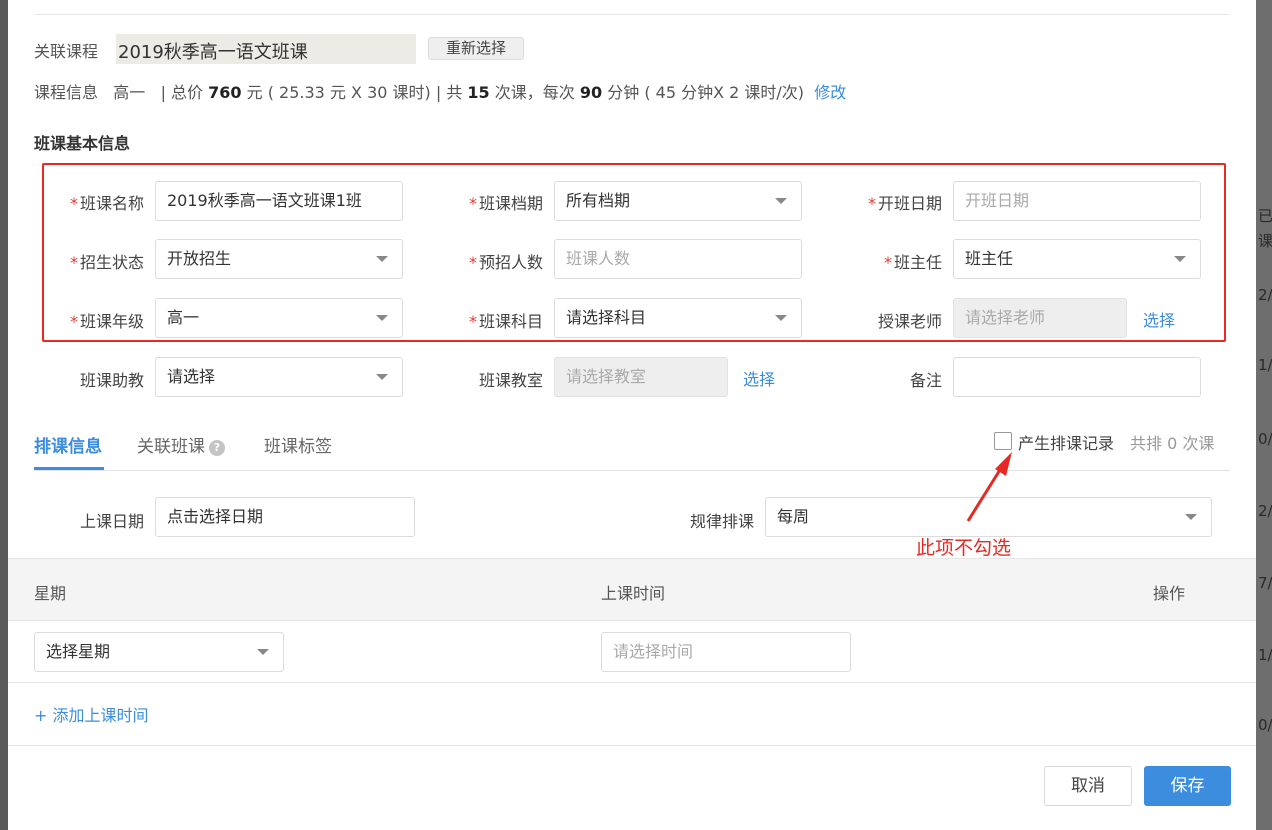 Image resolution: width=1272 pixels, height=830 pixels. What do you see at coordinates (989, 487) in the screenshot?
I see `annotation-arrow-icon` at bounding box center [989, 487].